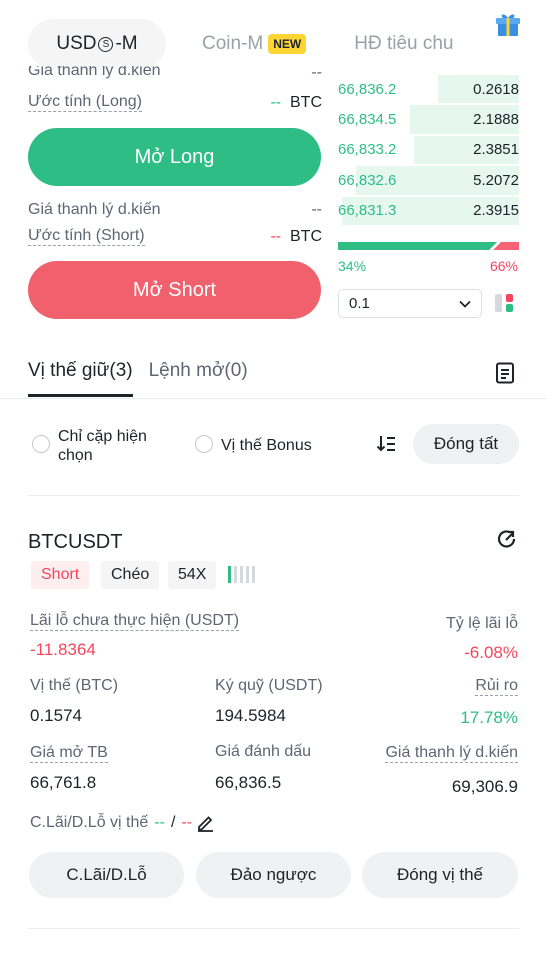 Image resolution: width=547 pixels, height=960 pixels. What do you see at coordinates (175, 75) in the screenshot?
I see `liq-price-row-top: Giá thanh lý d.kiến --` at bounding box center [175, 75].